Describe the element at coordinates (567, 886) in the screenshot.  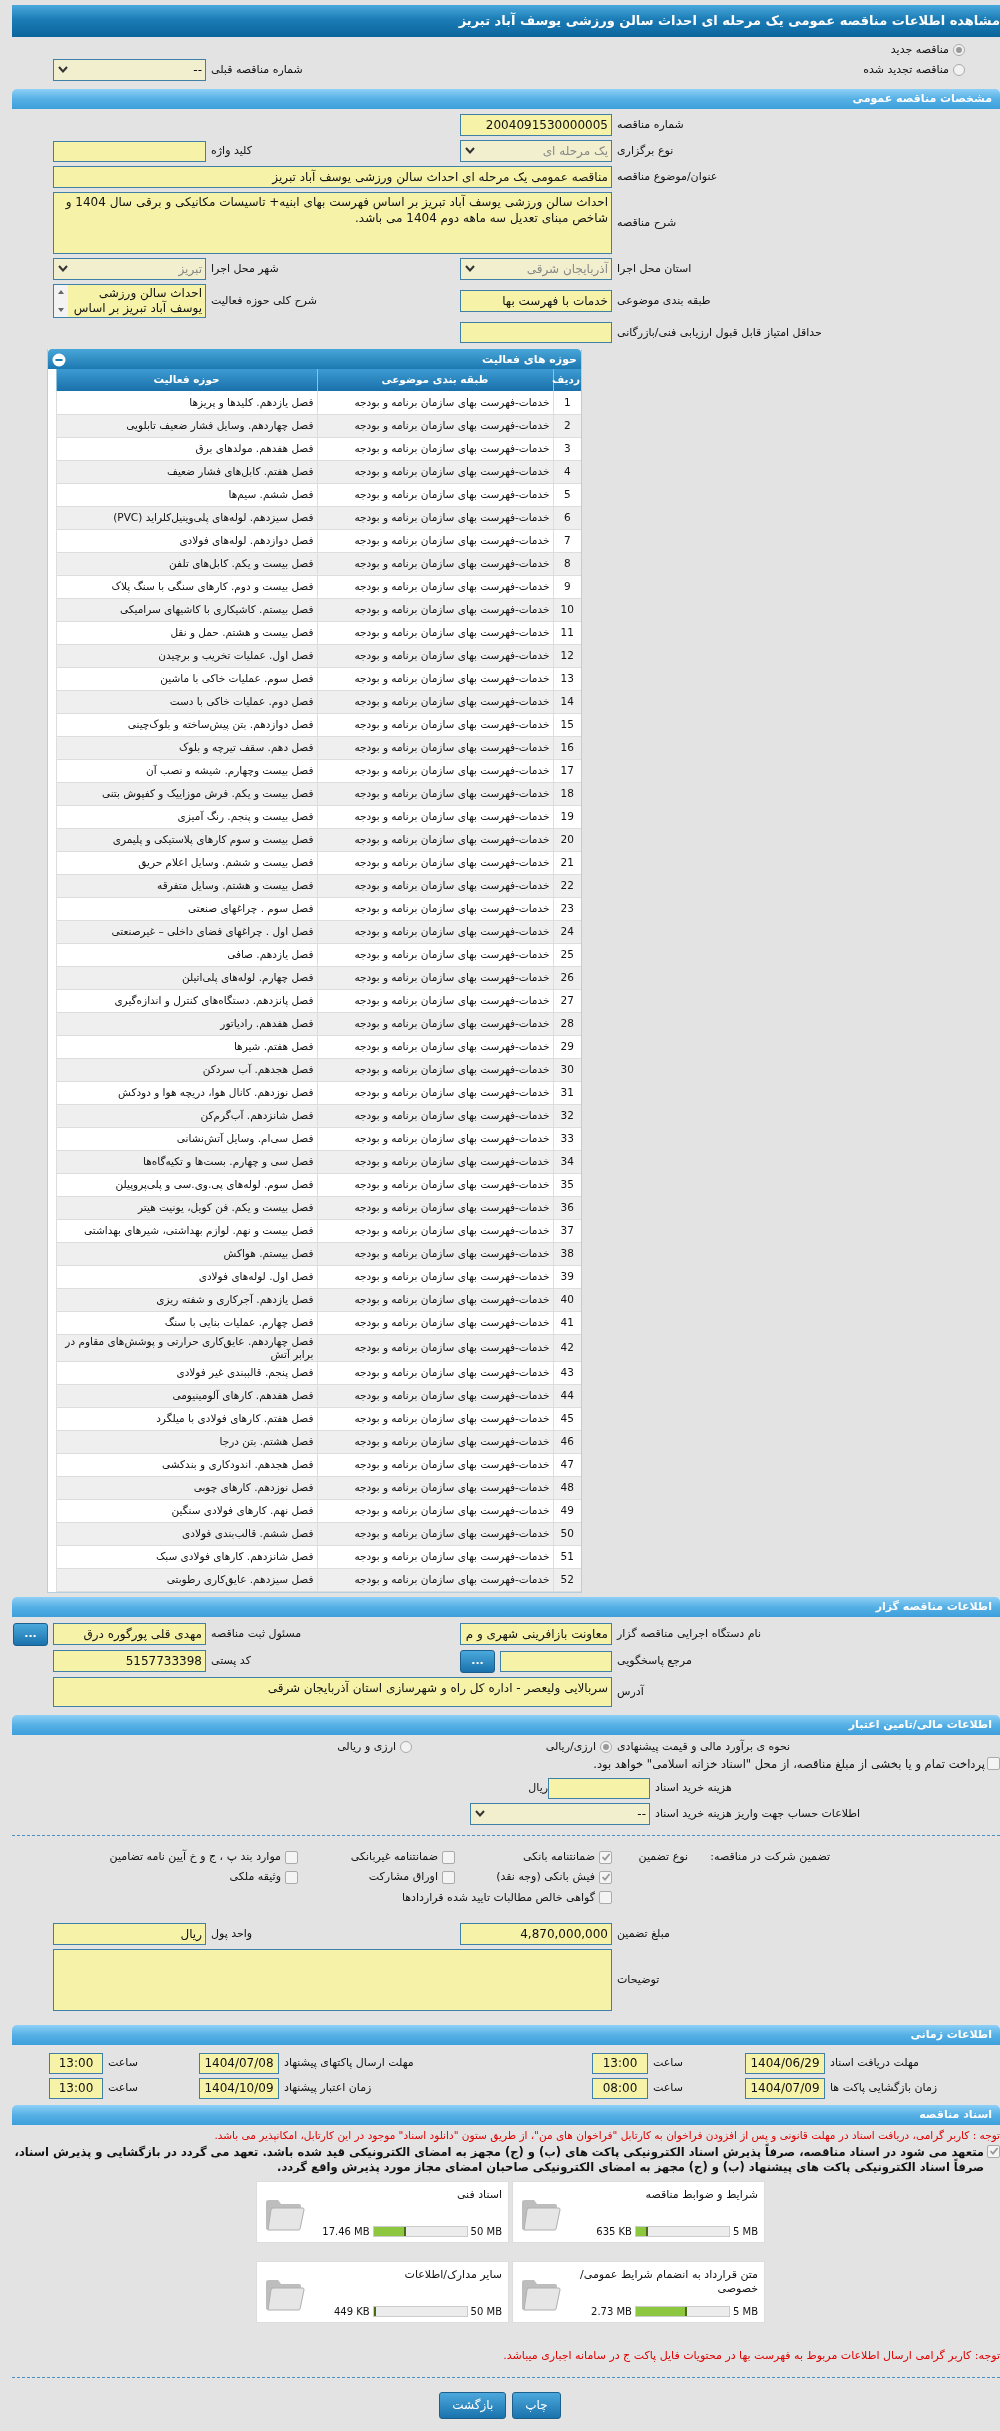
I see `table-cell: 22` at that location.